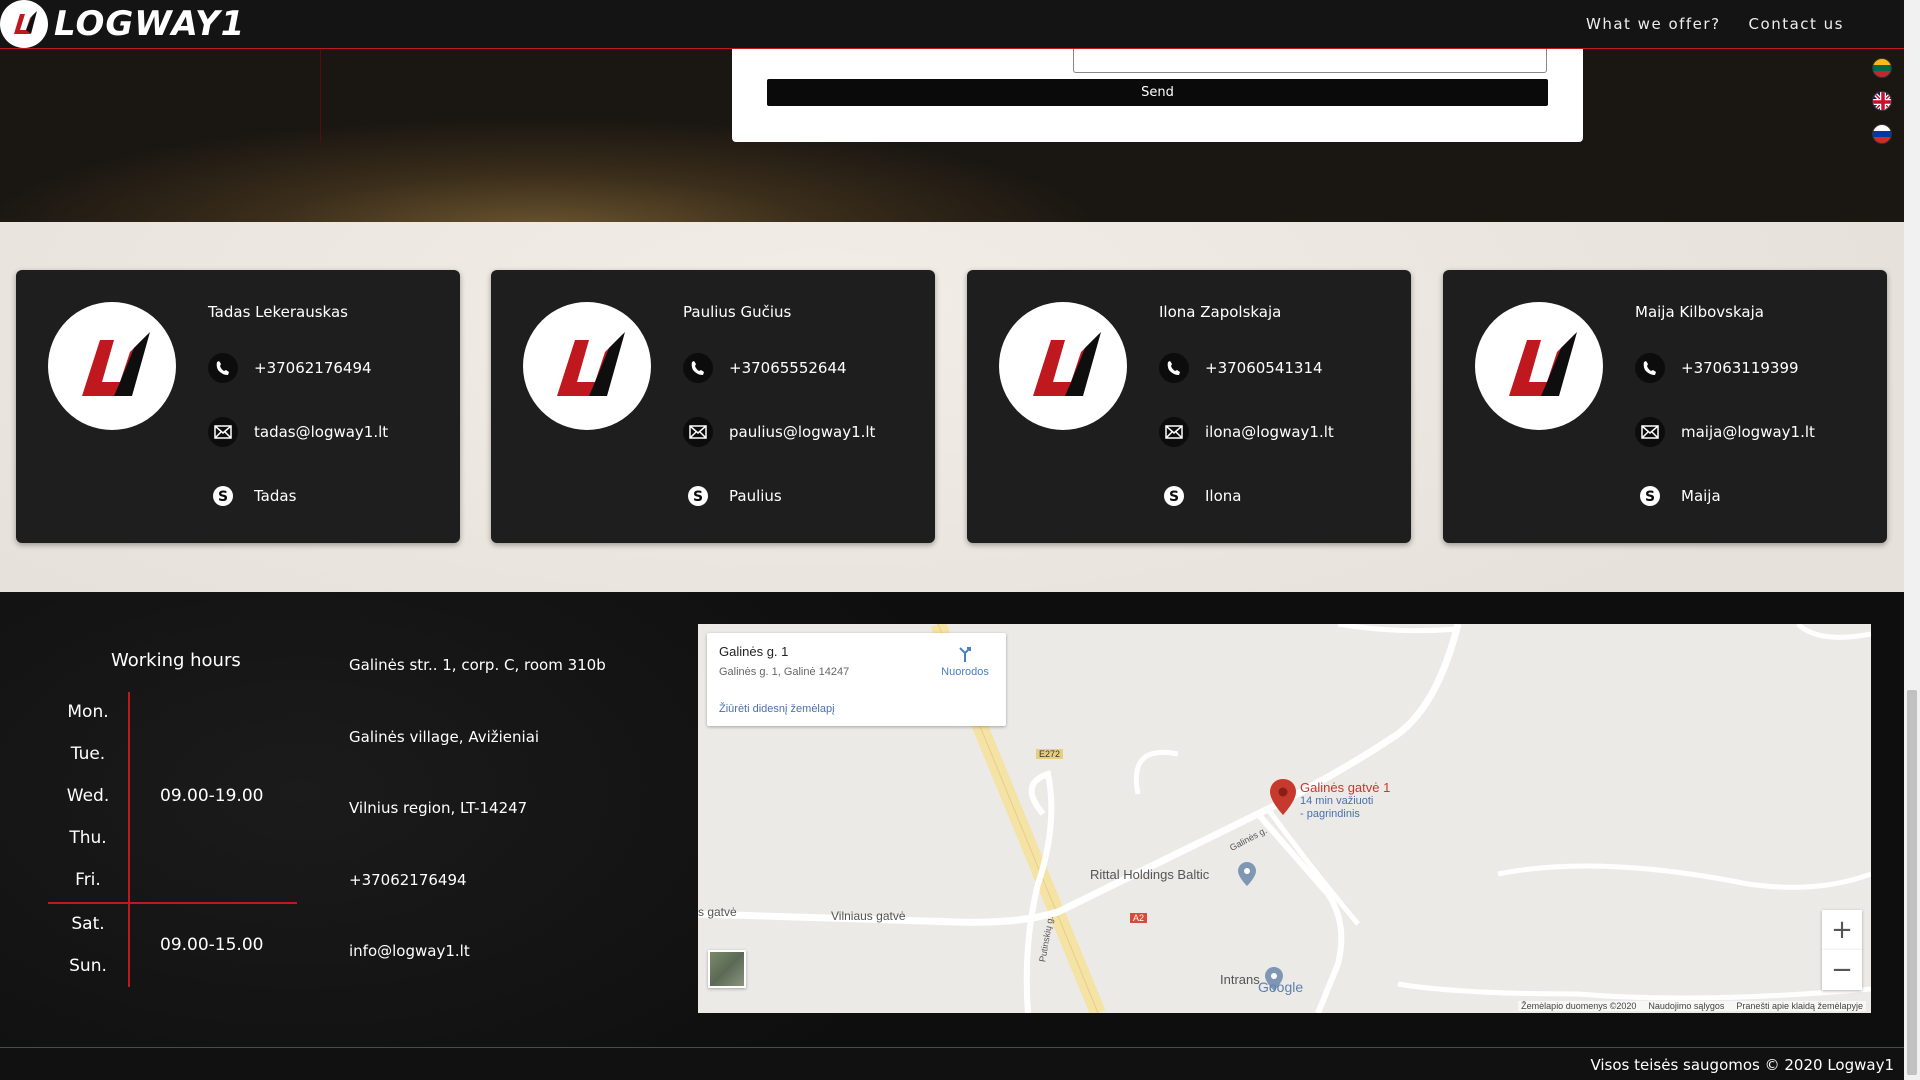 Image resolution: width=1920 pixels, height=1080 pixels. Describe the element at coordinates (88, 838) in the screenshot. I see `day-label: Thu.` at that location.